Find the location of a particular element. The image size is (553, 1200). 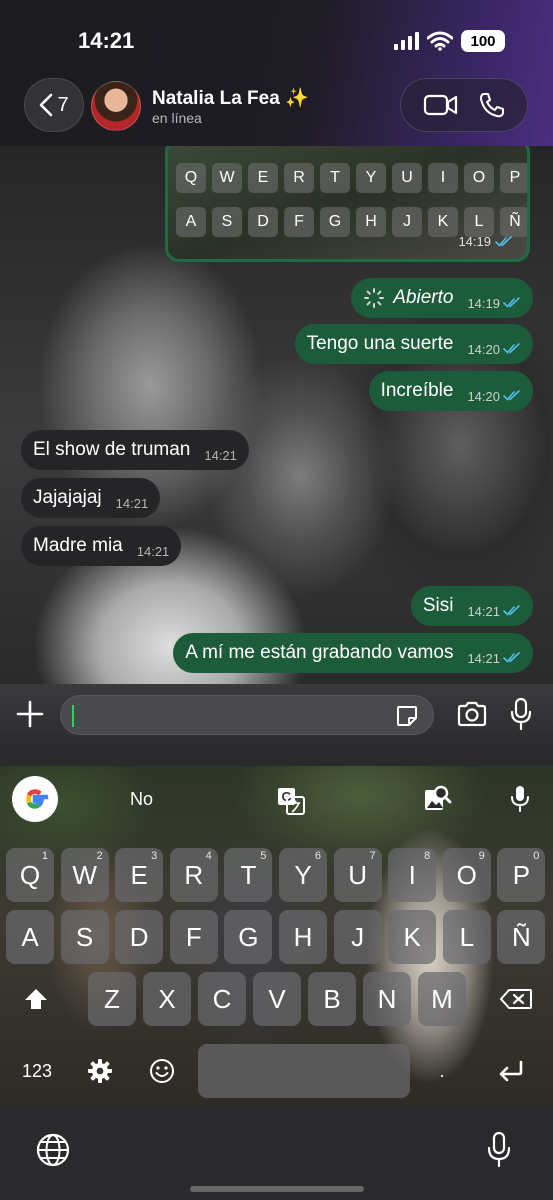

letter-key: X is located at coordinates (167, 999).